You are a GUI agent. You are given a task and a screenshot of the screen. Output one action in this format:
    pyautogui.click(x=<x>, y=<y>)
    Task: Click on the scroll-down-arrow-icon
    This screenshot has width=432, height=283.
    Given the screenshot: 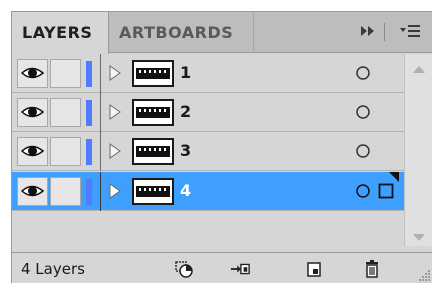 What is the action you would take?
    pyautogui.click(x=419, y=237)
    